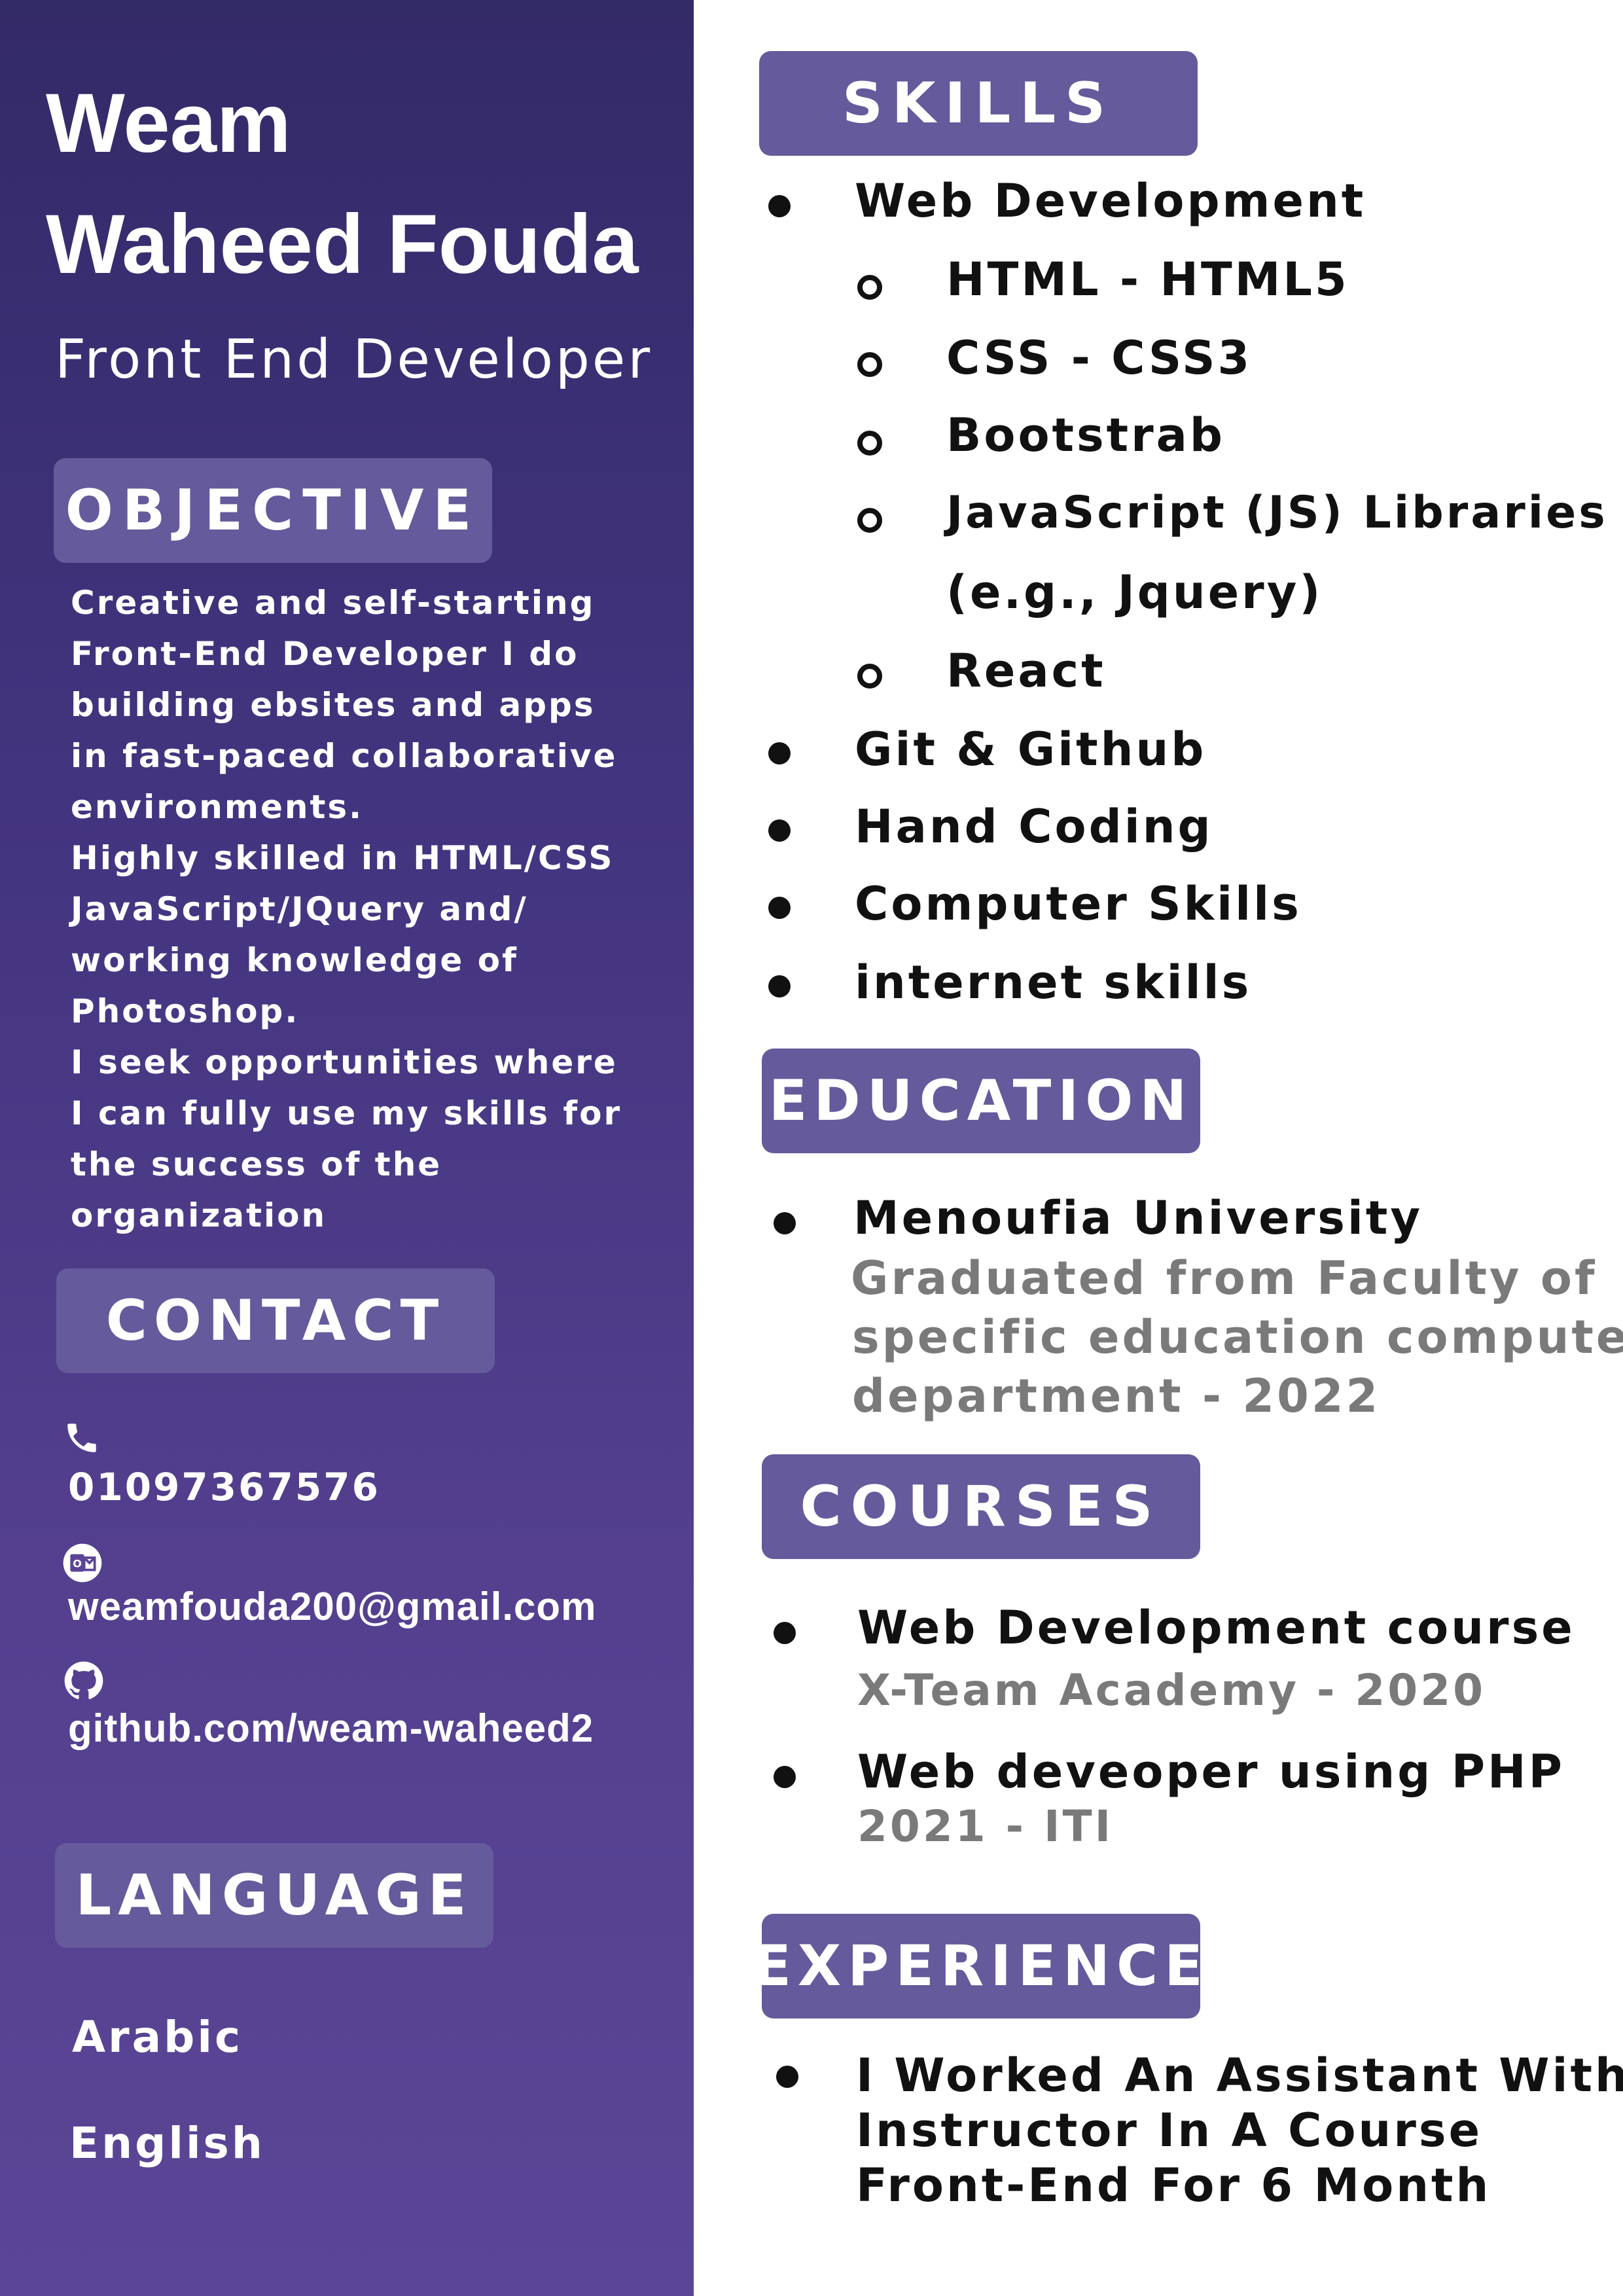 The height and width of the screenshot is (2296, 1623). Describe the element at coordinates (354, 360) in the screenshot. I see `job-title: Front End Developer` at that location.